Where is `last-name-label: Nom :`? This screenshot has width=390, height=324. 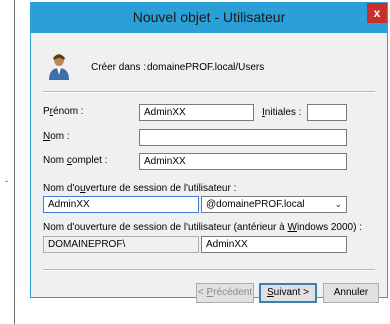
last-name-label: Nom : is located at coordinates (56, 136).